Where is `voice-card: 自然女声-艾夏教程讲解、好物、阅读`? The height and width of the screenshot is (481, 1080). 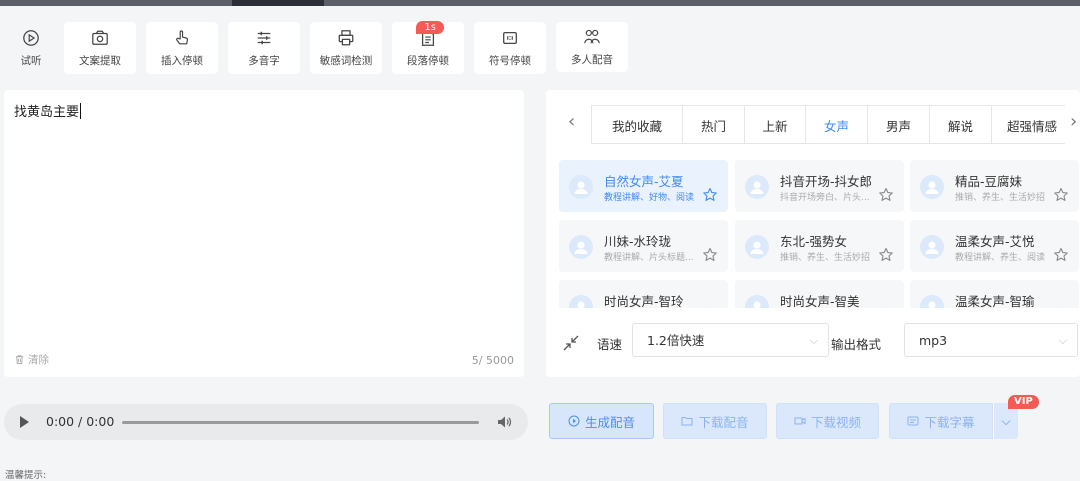
voice-card: 自然女声-艾夏教程讲解、好物、阅读 is located at coordinates (643, 186).